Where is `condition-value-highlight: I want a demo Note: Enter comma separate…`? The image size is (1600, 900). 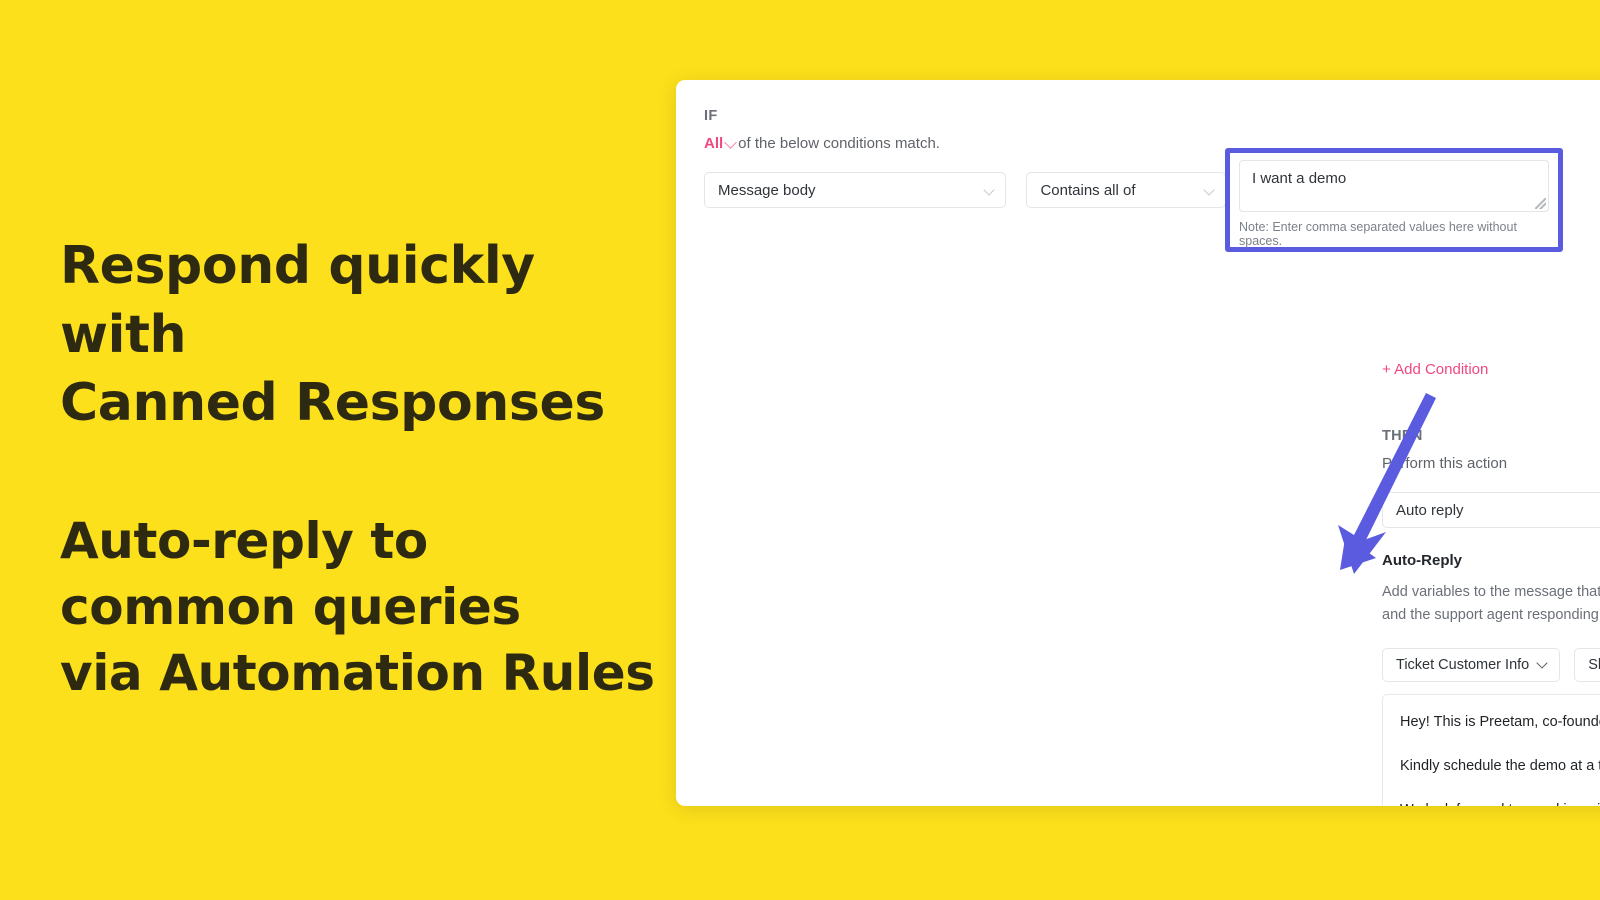 condition-value-highlight: I want a demo Note: Enter comma separate… is located at coordinates (1394, 200).